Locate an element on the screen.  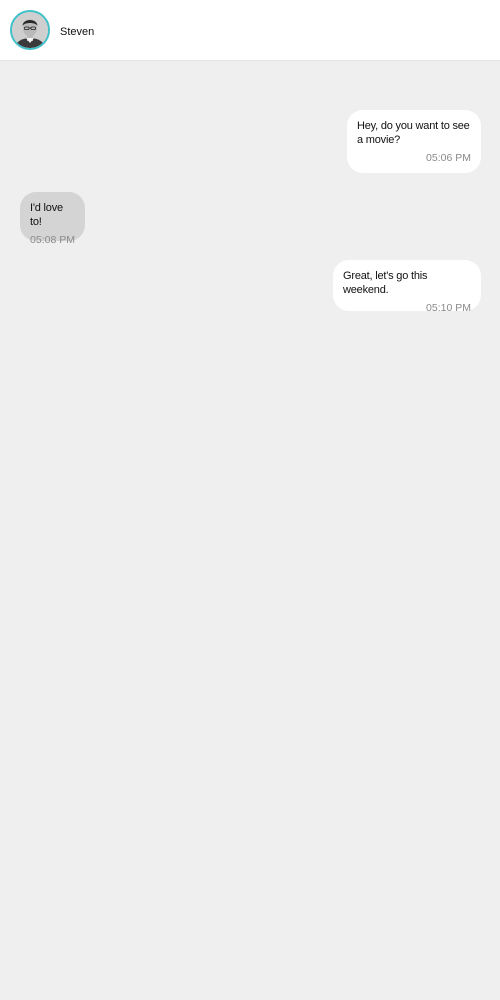
message-time: 05:08 PM is located at coordinates (52, 240).